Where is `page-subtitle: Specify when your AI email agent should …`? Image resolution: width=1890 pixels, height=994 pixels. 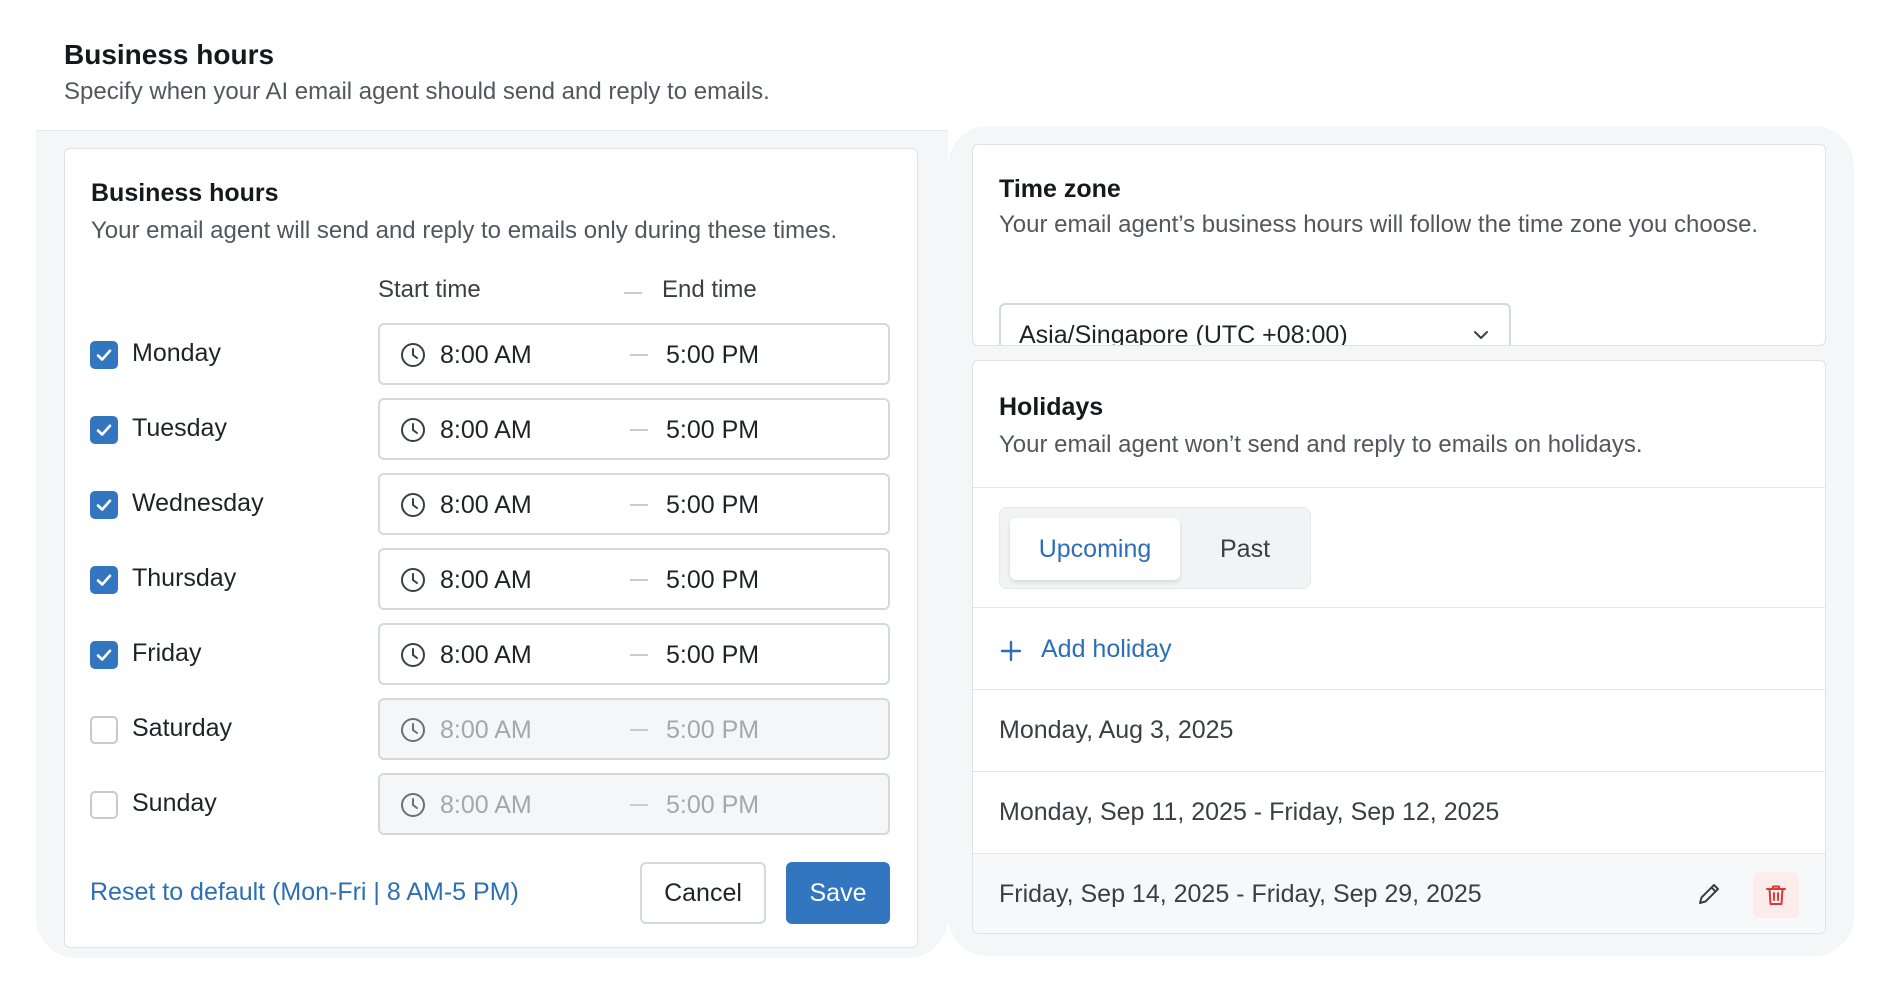 page-subtitle: Specify when your AI email agent should … is located at coordinates (417, 91).